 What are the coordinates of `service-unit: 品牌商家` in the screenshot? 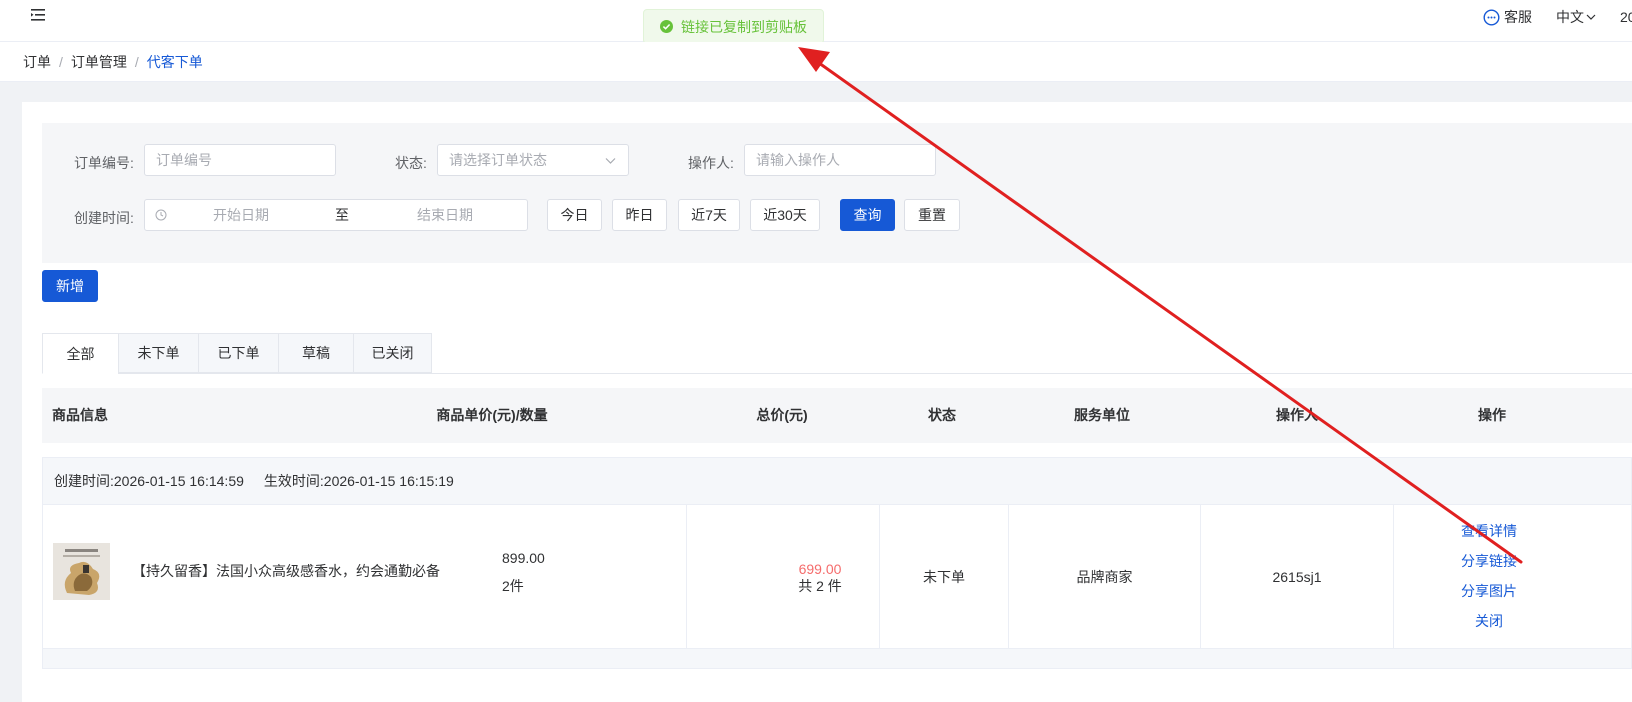 It's located at (1104, 576).